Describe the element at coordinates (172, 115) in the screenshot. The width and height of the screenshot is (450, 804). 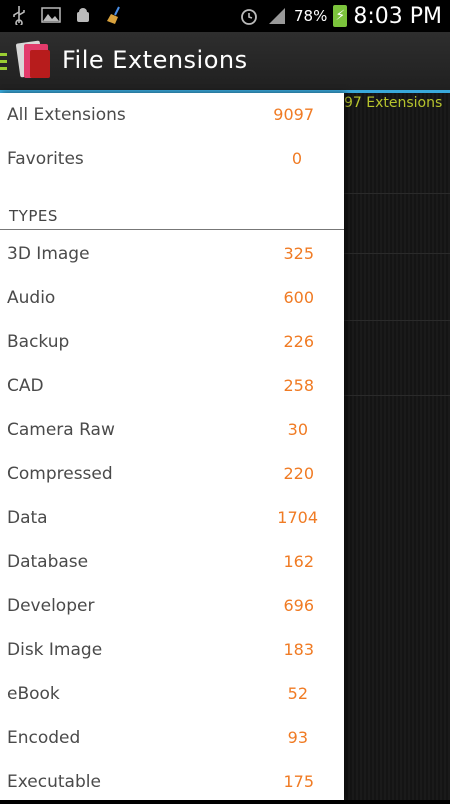
I see `drawer-item-all-extensions: All Extensions 9097` at that location.